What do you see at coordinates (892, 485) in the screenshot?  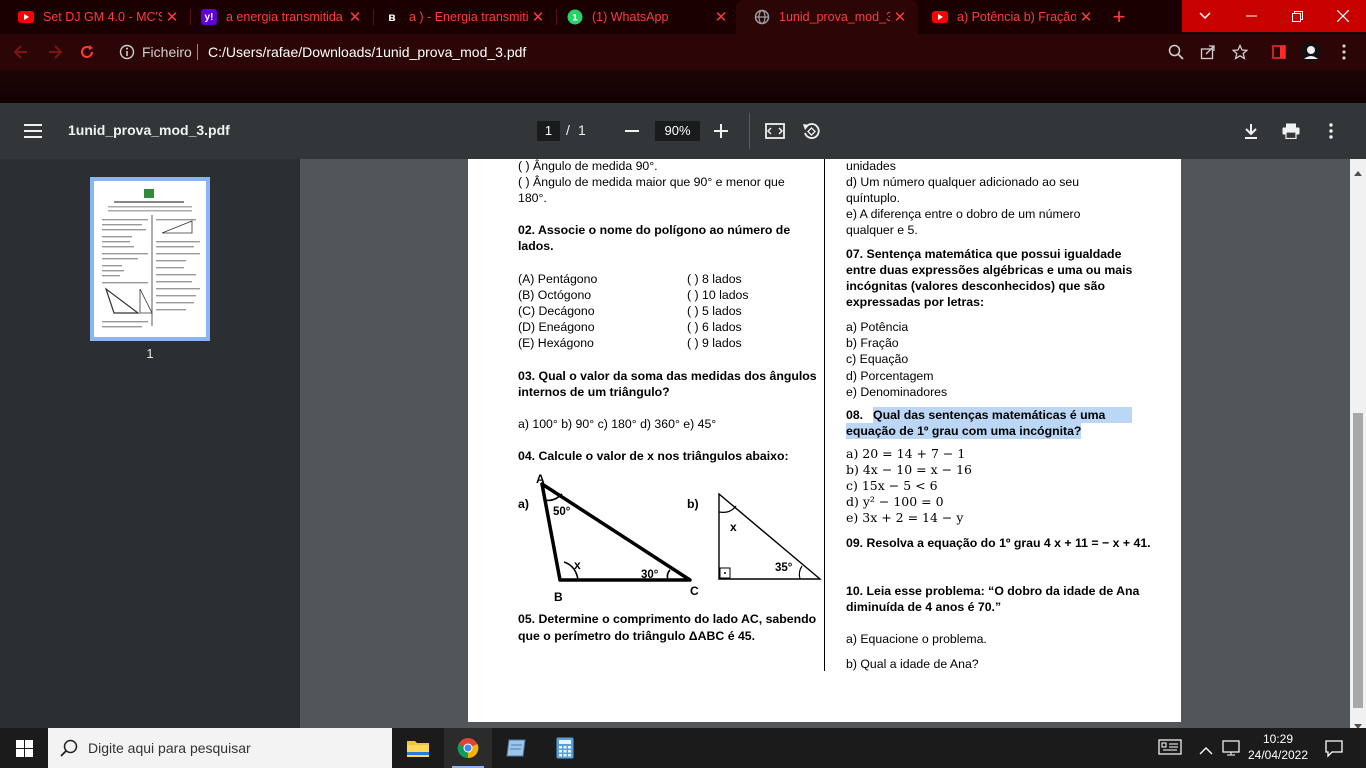 I see `q08-option: c) 15x − 5 < 6` at bounding box center [892, 485].